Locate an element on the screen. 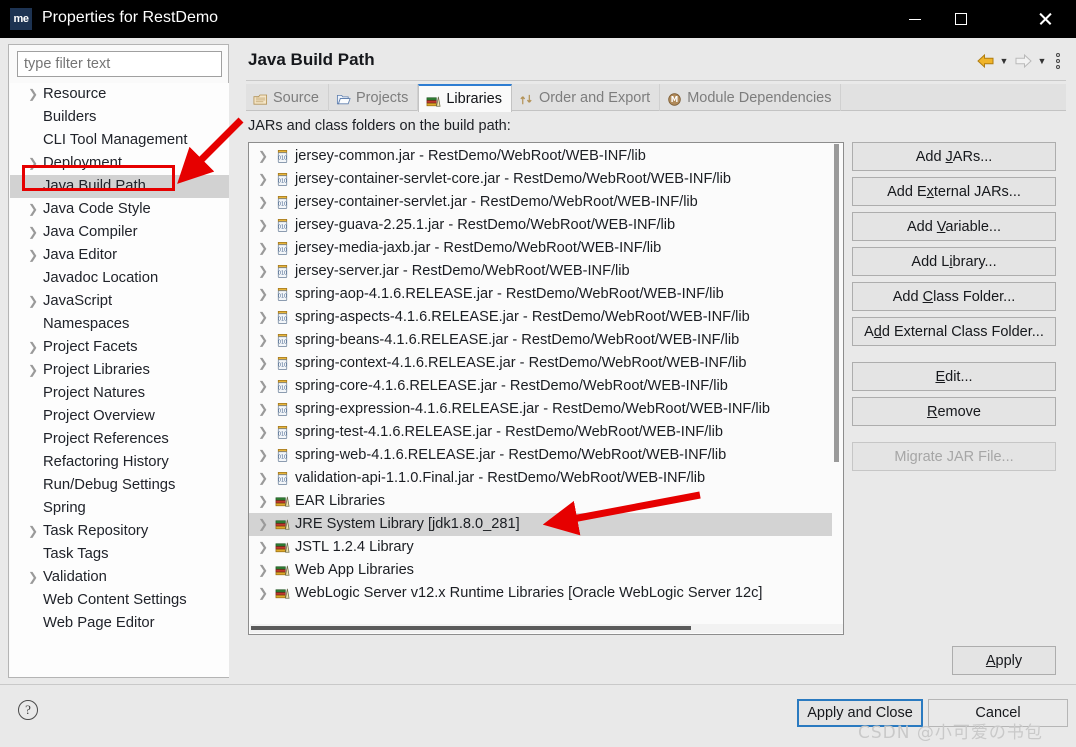  tab-module-dependencies: M Module Dependencies is located at coordinates (751, 97).